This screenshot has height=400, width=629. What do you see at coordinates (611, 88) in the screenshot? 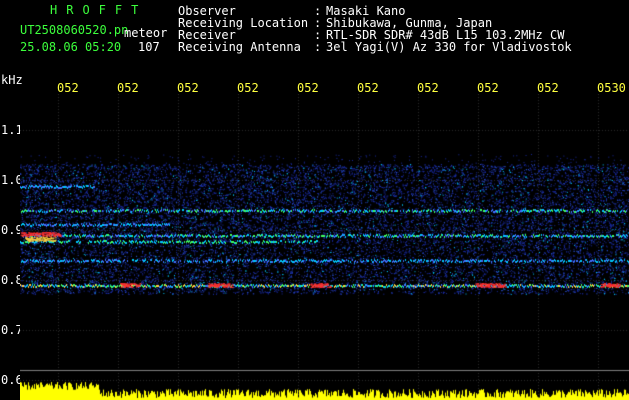
I see `x-tick-label: 0530` at bounding box center [611, 88].